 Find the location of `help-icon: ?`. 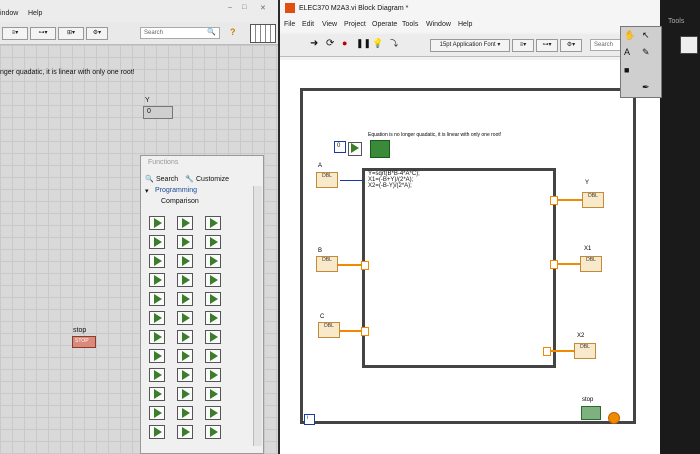

help-icon: ? is located at coordinates (233, 32).